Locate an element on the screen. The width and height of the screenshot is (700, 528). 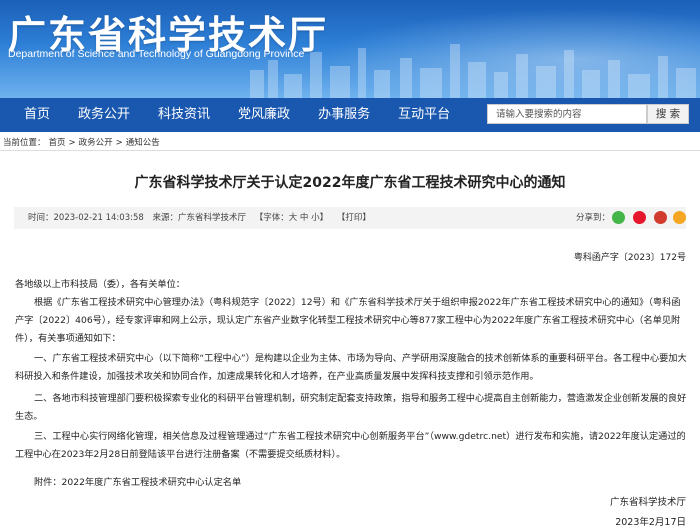
search-input: 请输入要搜索的内容 is located at coordinates (567, 114).